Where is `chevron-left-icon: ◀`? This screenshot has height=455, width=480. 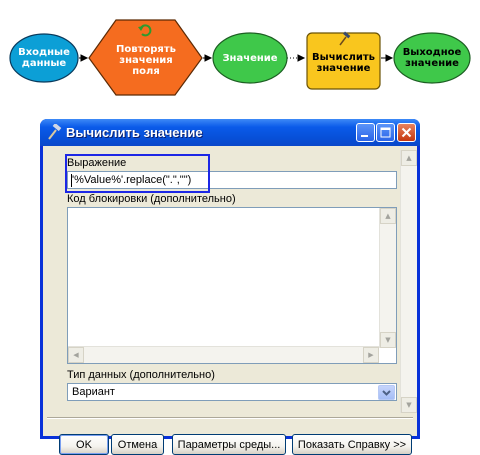
chevron-left-icon: ◀ is located at coordinates (76, 355).